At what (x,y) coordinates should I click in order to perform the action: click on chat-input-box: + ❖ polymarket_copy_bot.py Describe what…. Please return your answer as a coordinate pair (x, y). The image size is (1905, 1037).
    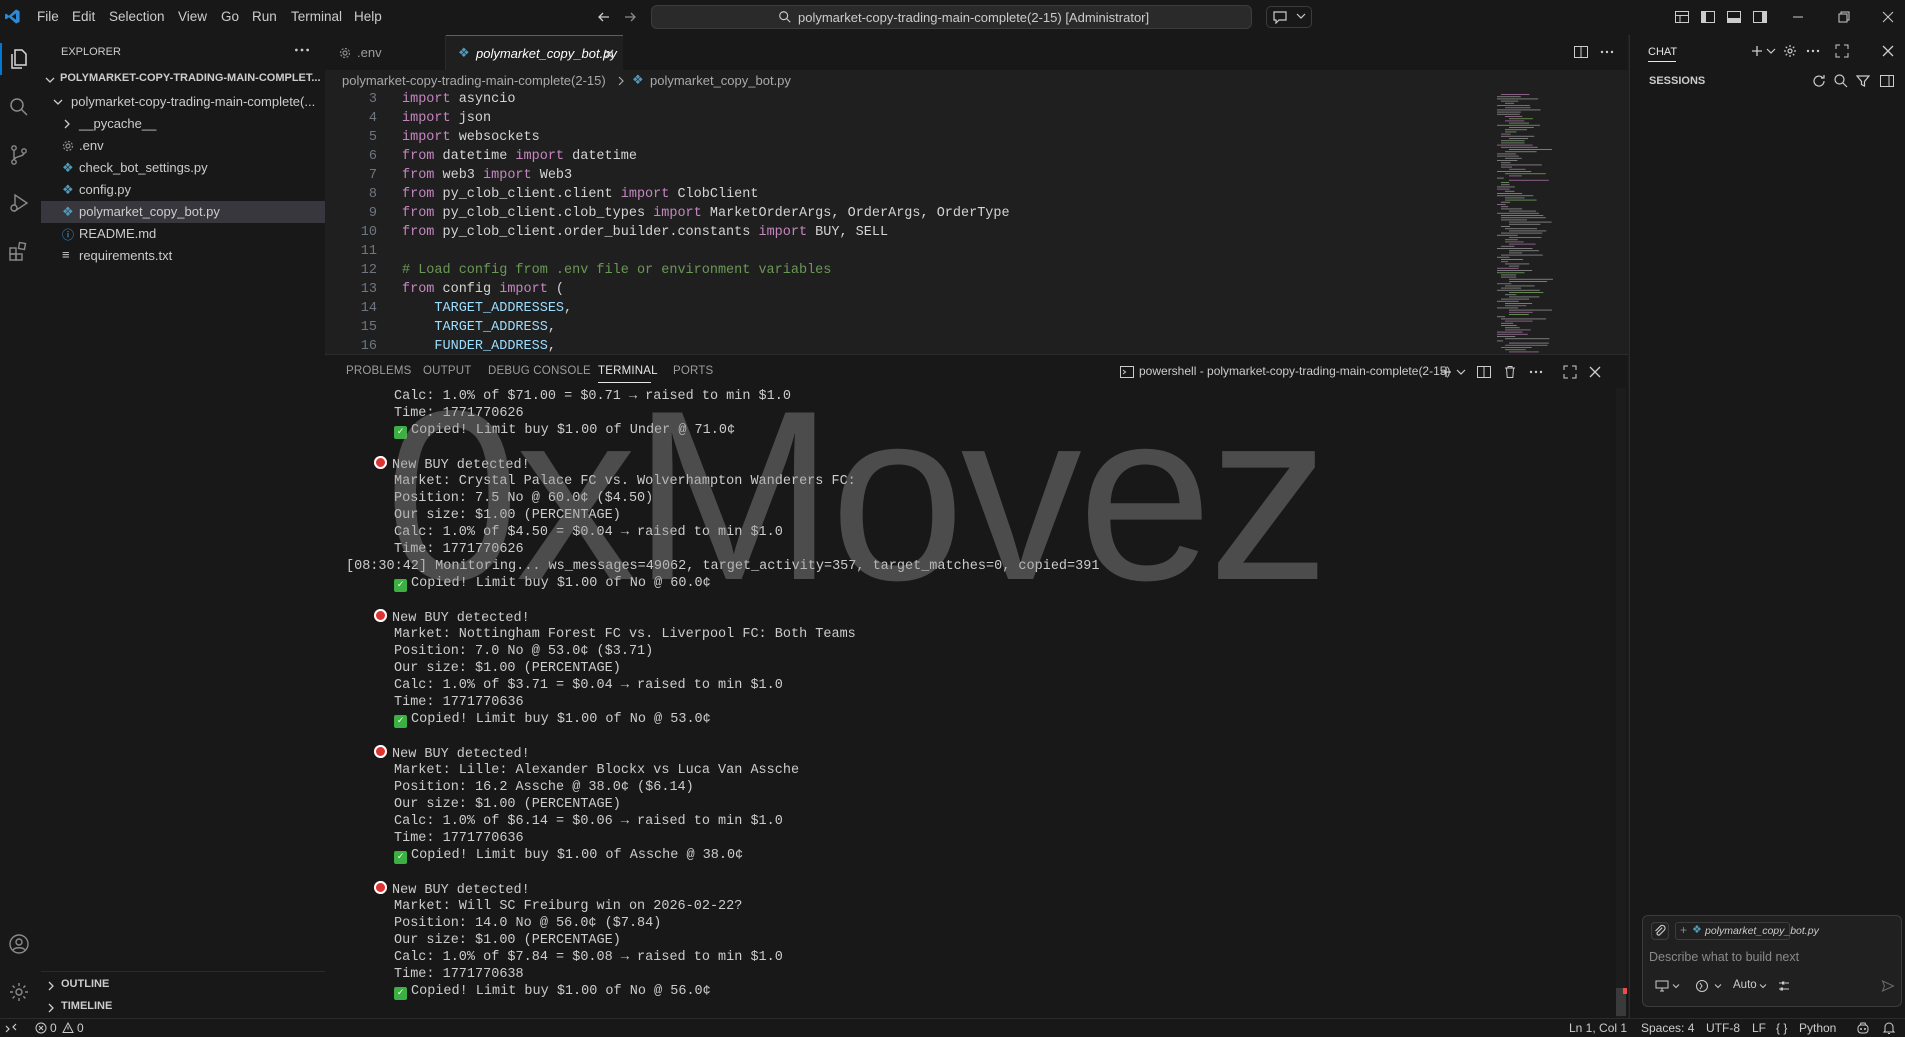
    Looking at the image, I should click on (1772, 961).